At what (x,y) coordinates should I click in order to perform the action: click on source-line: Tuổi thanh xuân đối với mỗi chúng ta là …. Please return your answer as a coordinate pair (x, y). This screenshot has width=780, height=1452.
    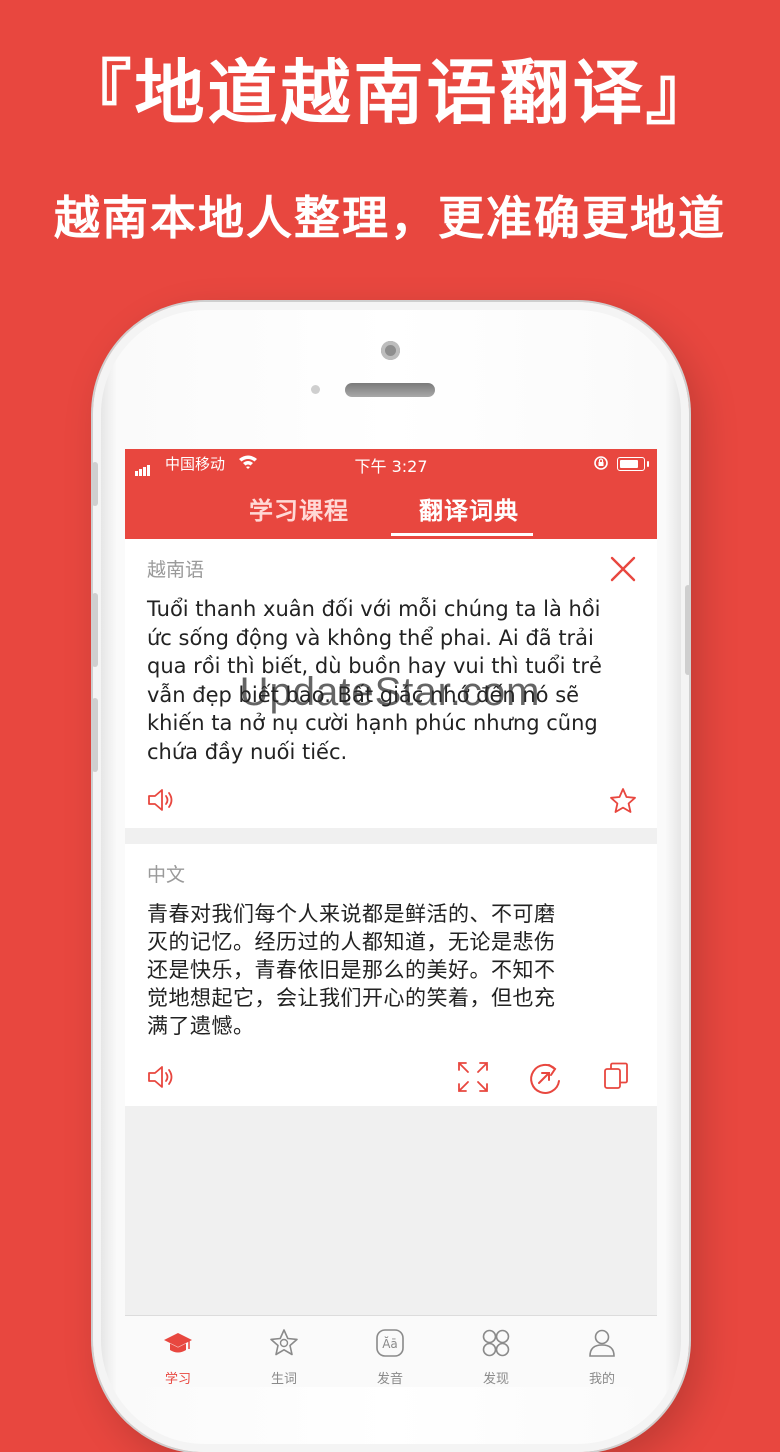
    Looking at the image, I should click on (374, 609).